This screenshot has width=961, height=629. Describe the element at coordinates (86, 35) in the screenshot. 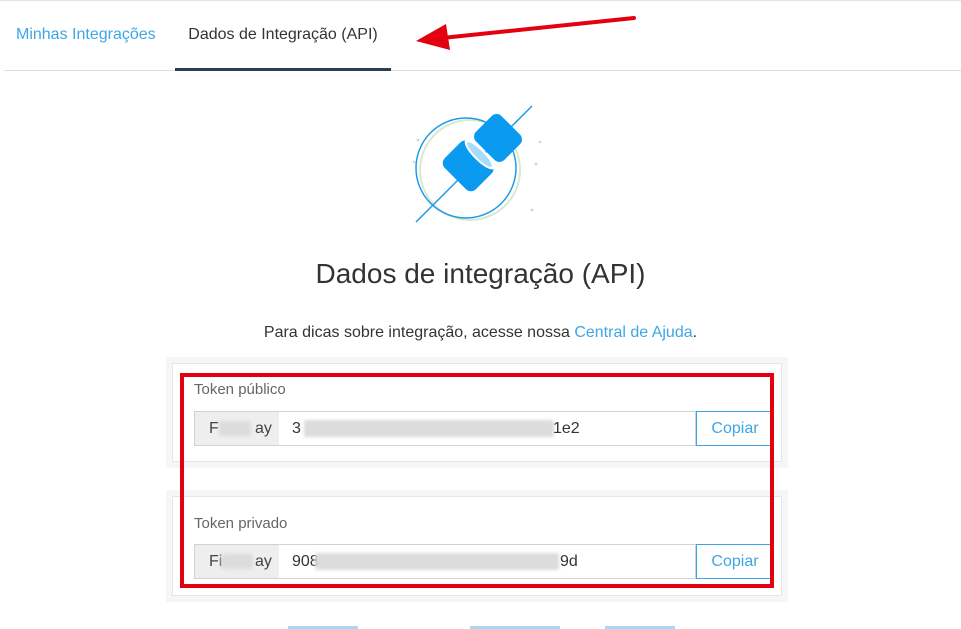

I see `tab-minhas-integracoes: Minhas Integrações` at that location.